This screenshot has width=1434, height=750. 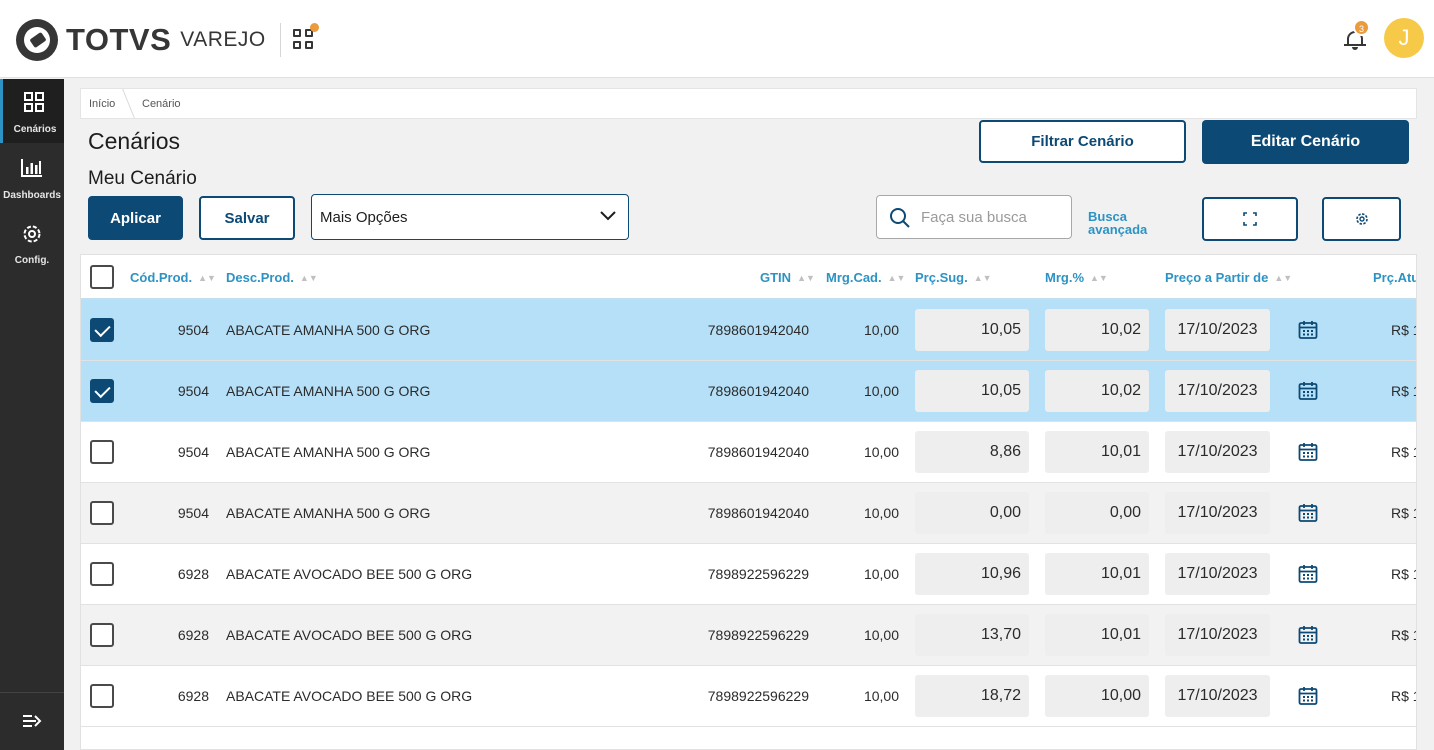 What do you see at coordinates (173, 277) in the screenshot?
I see `column-header-code: Cód.Prod. ▲▼` at bounding box center [173, 277].